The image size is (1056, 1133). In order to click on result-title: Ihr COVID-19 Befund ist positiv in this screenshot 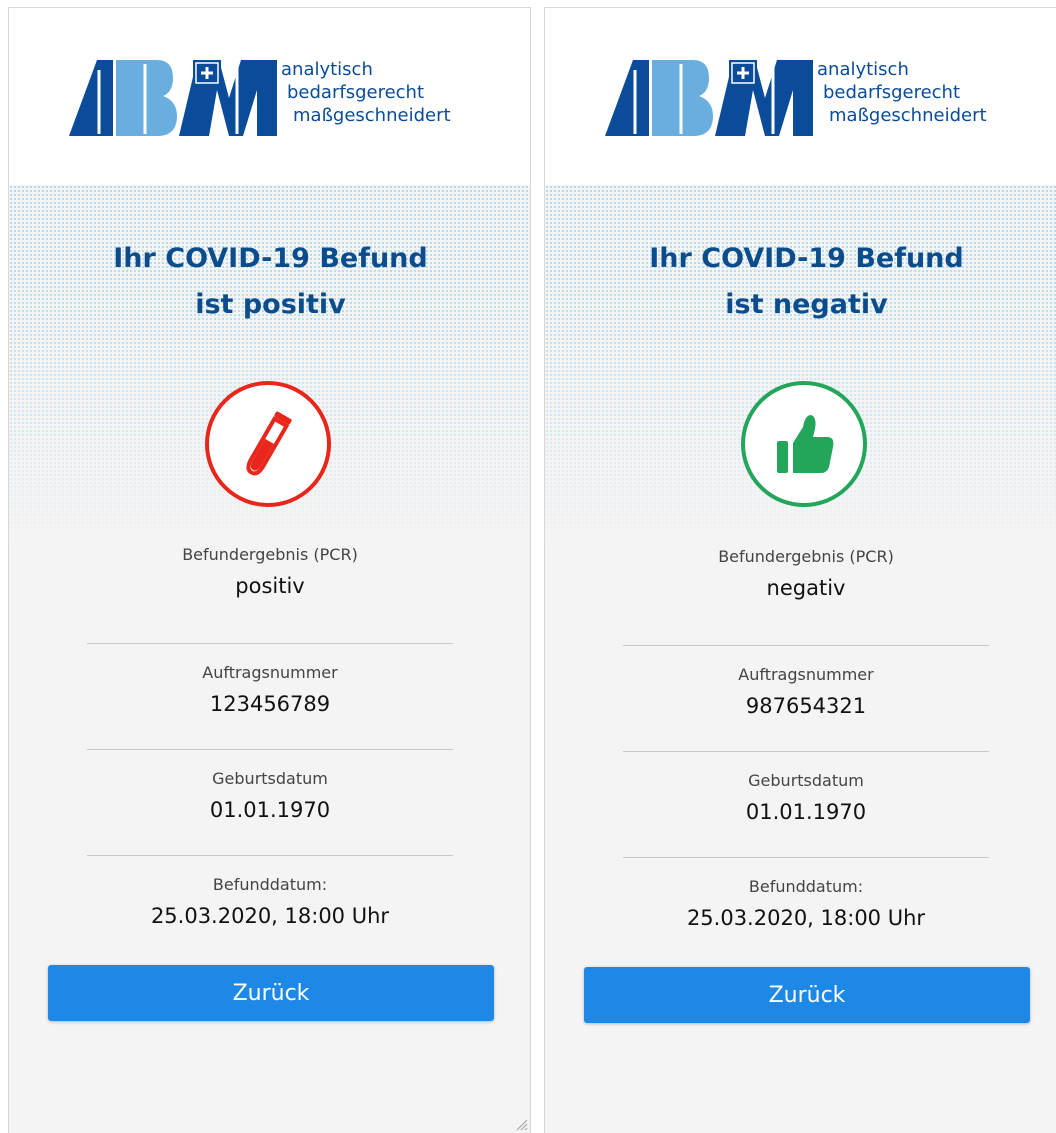, I will do `click(269, 282)`.